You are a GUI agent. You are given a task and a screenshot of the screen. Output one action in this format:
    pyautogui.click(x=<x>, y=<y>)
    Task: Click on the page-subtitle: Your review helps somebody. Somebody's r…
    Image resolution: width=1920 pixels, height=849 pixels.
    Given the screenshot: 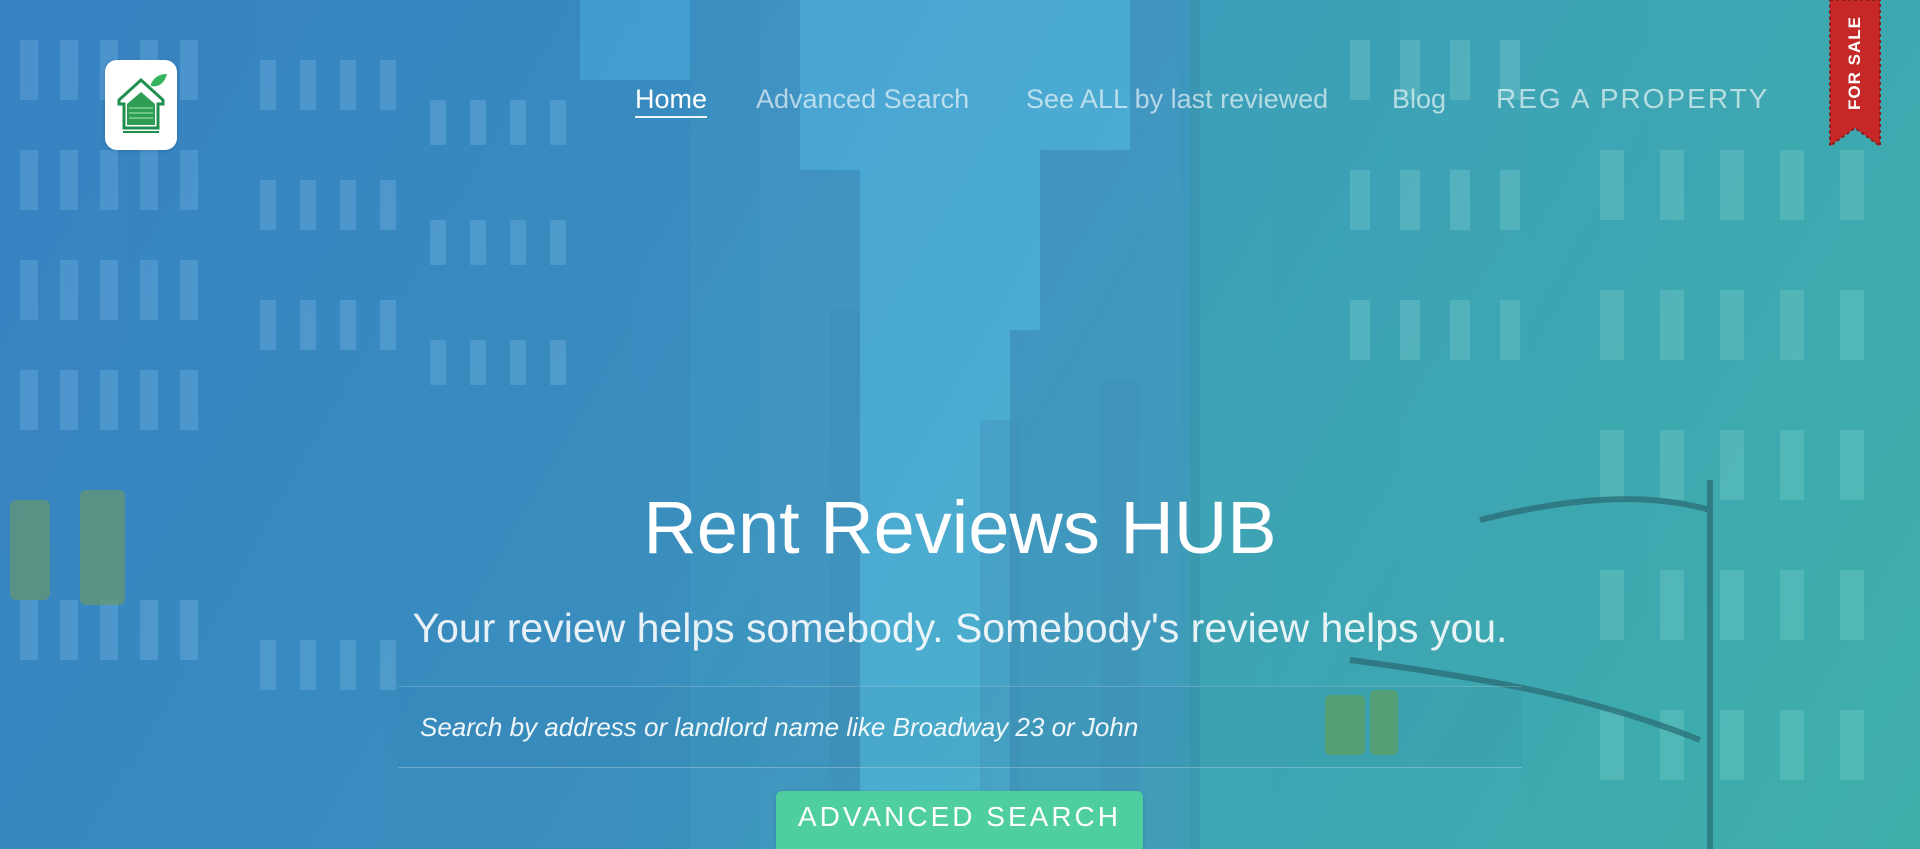 What is the action you would take?
    pyautogui.click(x=960, y=628)
    